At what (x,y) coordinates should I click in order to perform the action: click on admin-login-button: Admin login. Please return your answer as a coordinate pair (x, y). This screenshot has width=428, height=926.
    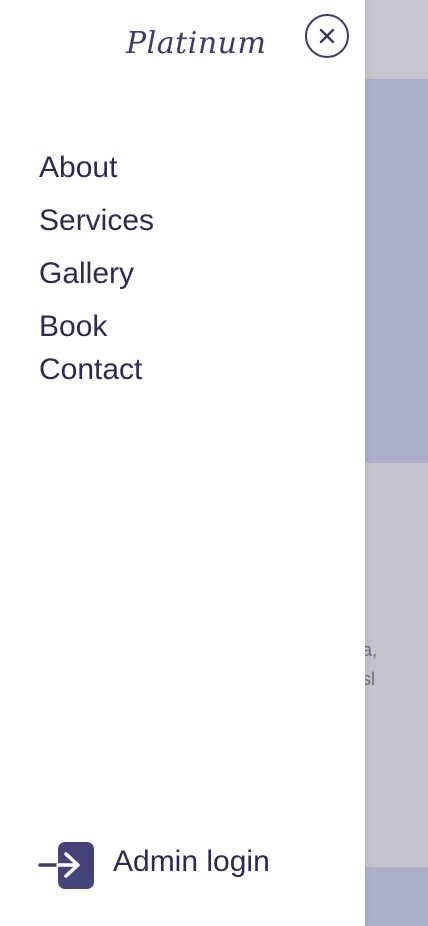
    Looking at the image, I should click on (154, 865).